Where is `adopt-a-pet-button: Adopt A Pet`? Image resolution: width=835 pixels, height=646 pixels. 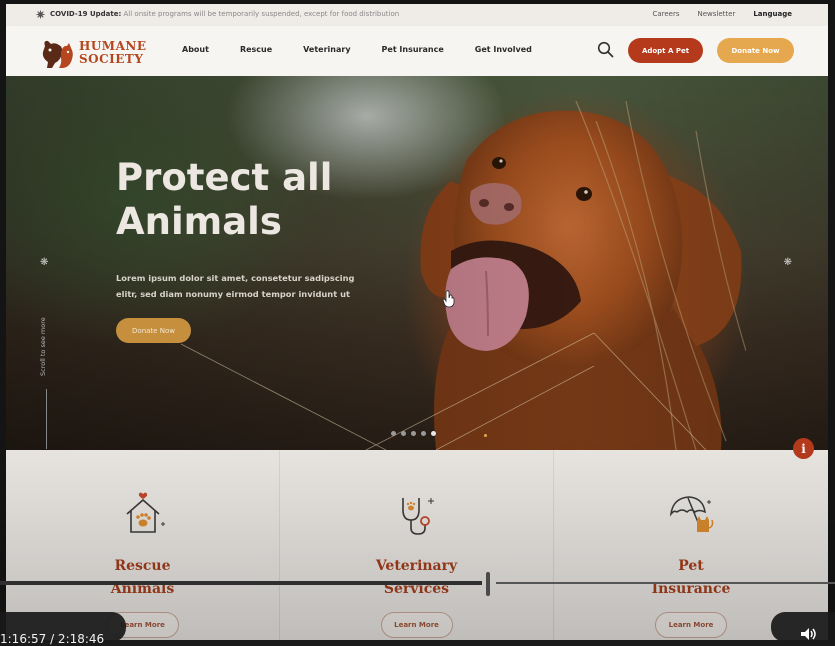 adopt-a-pet-button: Adopt A Pet is located at coordinates (665, 50).